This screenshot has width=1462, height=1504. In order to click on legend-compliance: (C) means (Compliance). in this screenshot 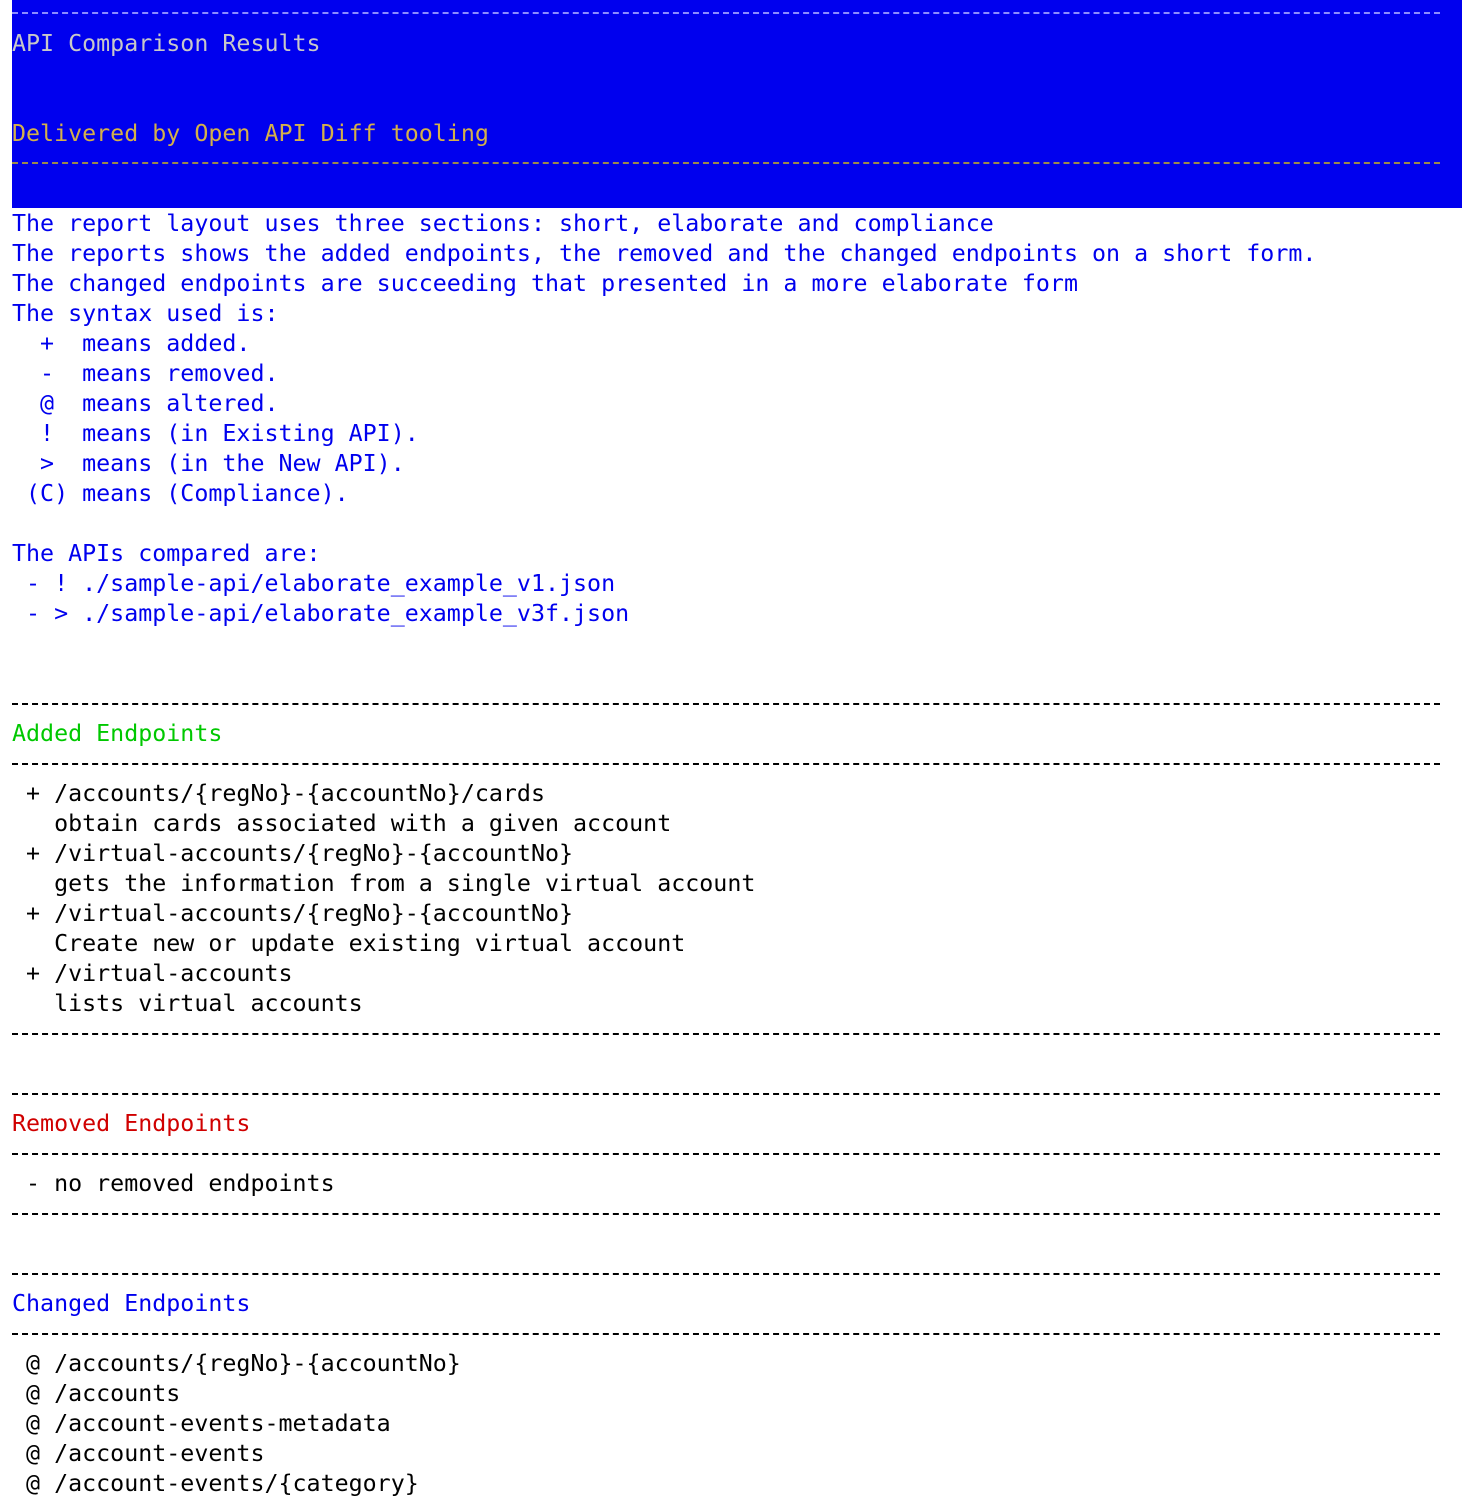, I will do `click(180, 493)`.